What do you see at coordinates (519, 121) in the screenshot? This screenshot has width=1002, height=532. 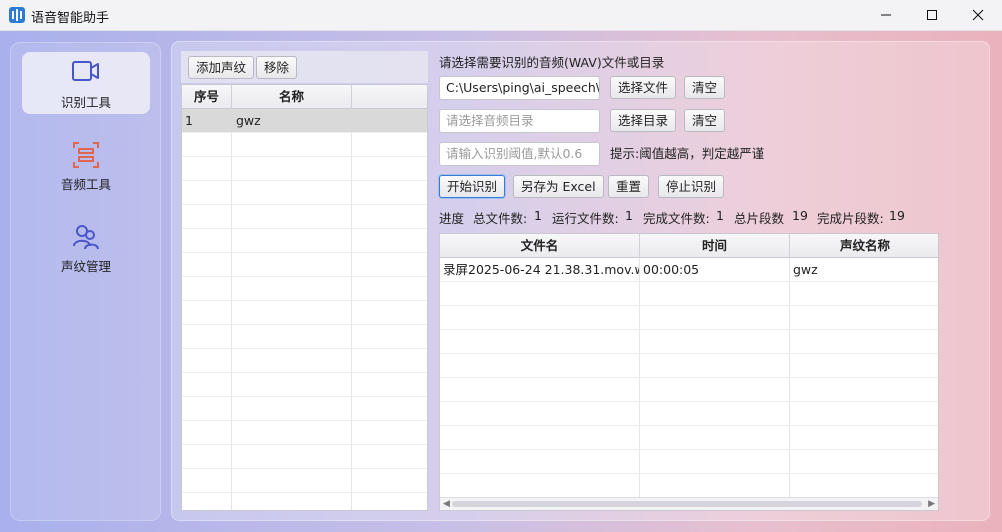 I see `directory-input: 请选择音频目录` at bounding box center [519, 121].